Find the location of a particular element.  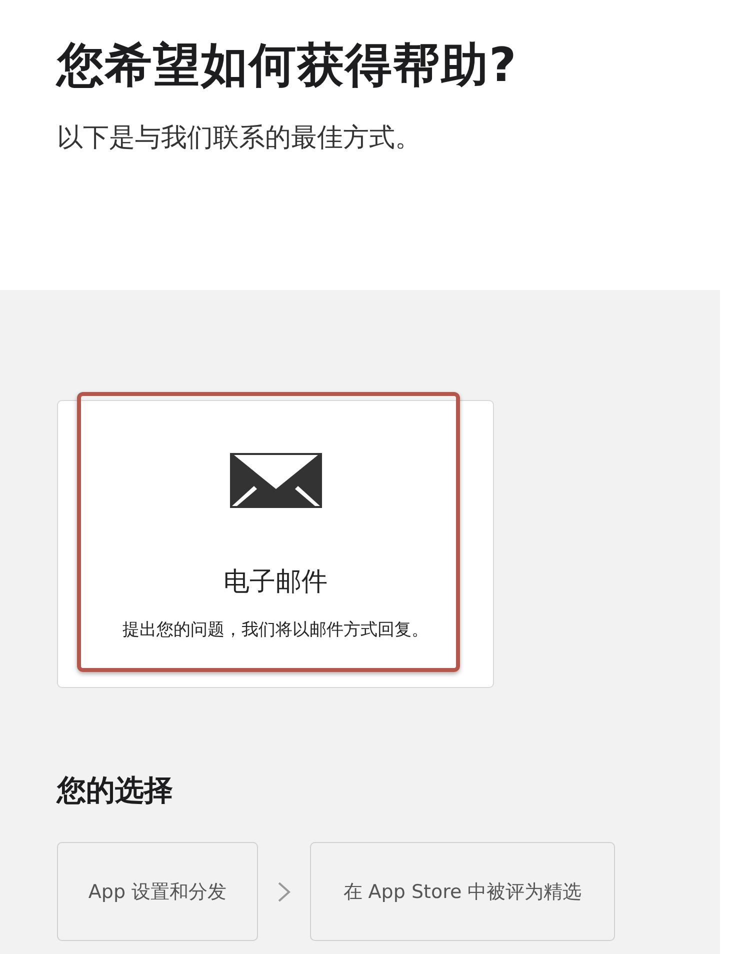

breadcrumb-step: 在 App Store 中被评为精选 is located at coordinates (462, 891).